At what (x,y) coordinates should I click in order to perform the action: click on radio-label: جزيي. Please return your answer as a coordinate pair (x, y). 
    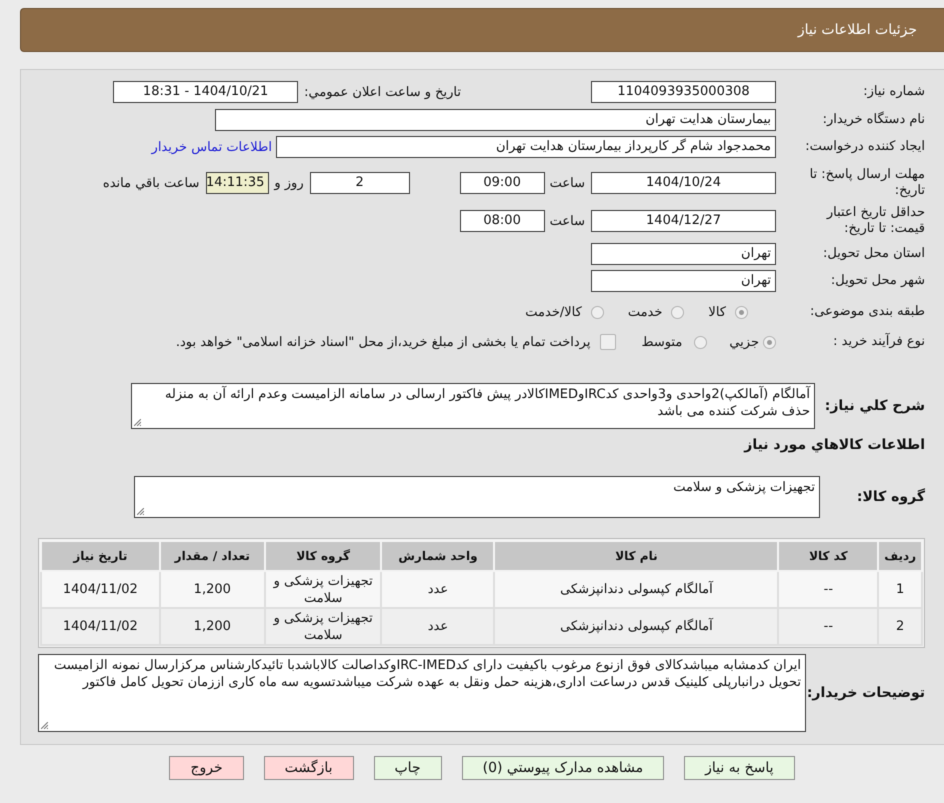
    Looking at the image, I should click on (744, 342).